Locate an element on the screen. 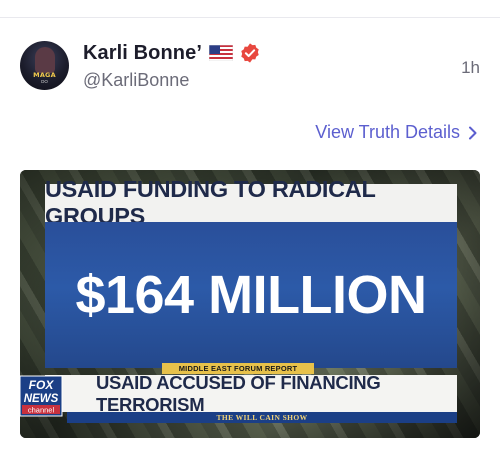 The image size is (500, 457). fox-logo-mid: NEWS is located at coordinates (41, 399).